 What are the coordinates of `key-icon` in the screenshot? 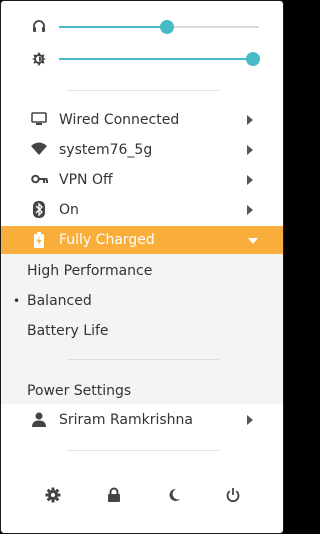 It's located at (39, 179).